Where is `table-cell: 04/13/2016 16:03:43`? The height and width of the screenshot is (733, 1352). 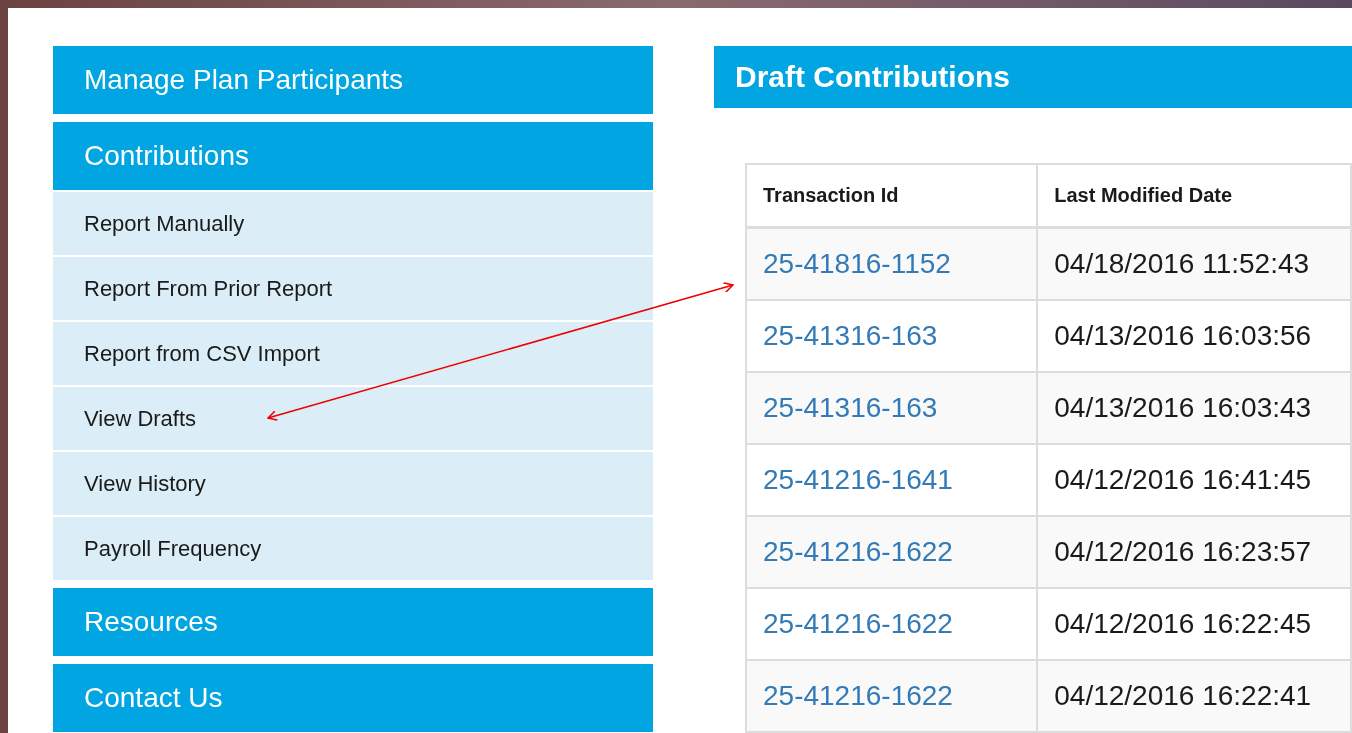 table-cell: 04/13/2016 16:03:43 is located at coordinates (1194, 408).